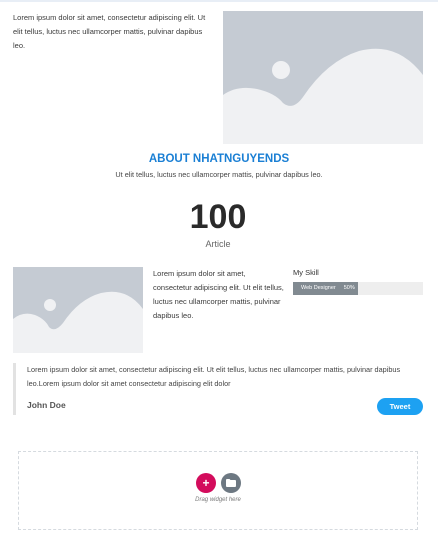  What do you see at coordinates (306, 272) in the screenshot?
I see `skill-section-title: My Skill` at bounding box center [306, 272].